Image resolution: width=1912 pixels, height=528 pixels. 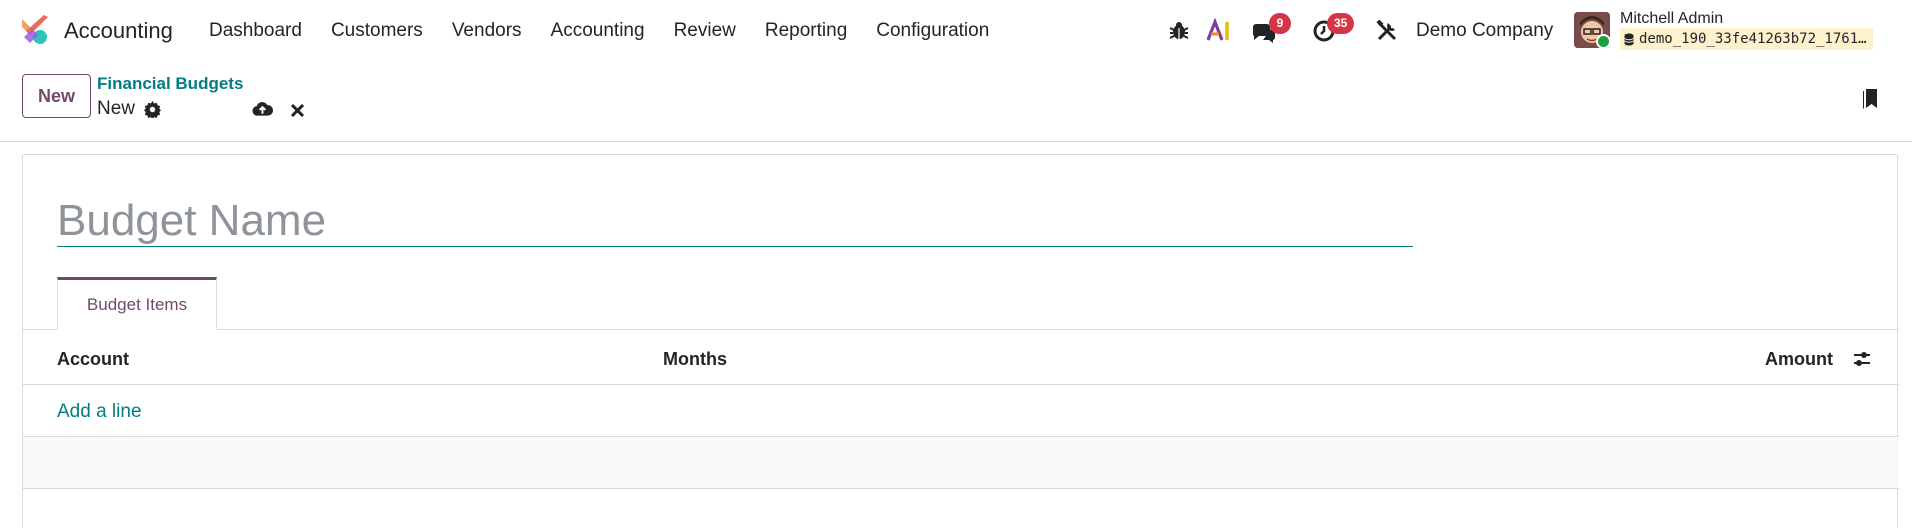 What do you see at coordinates (735, 221) in the screenshot?
I see `budget-name-input` at bounding box center [735, 221].